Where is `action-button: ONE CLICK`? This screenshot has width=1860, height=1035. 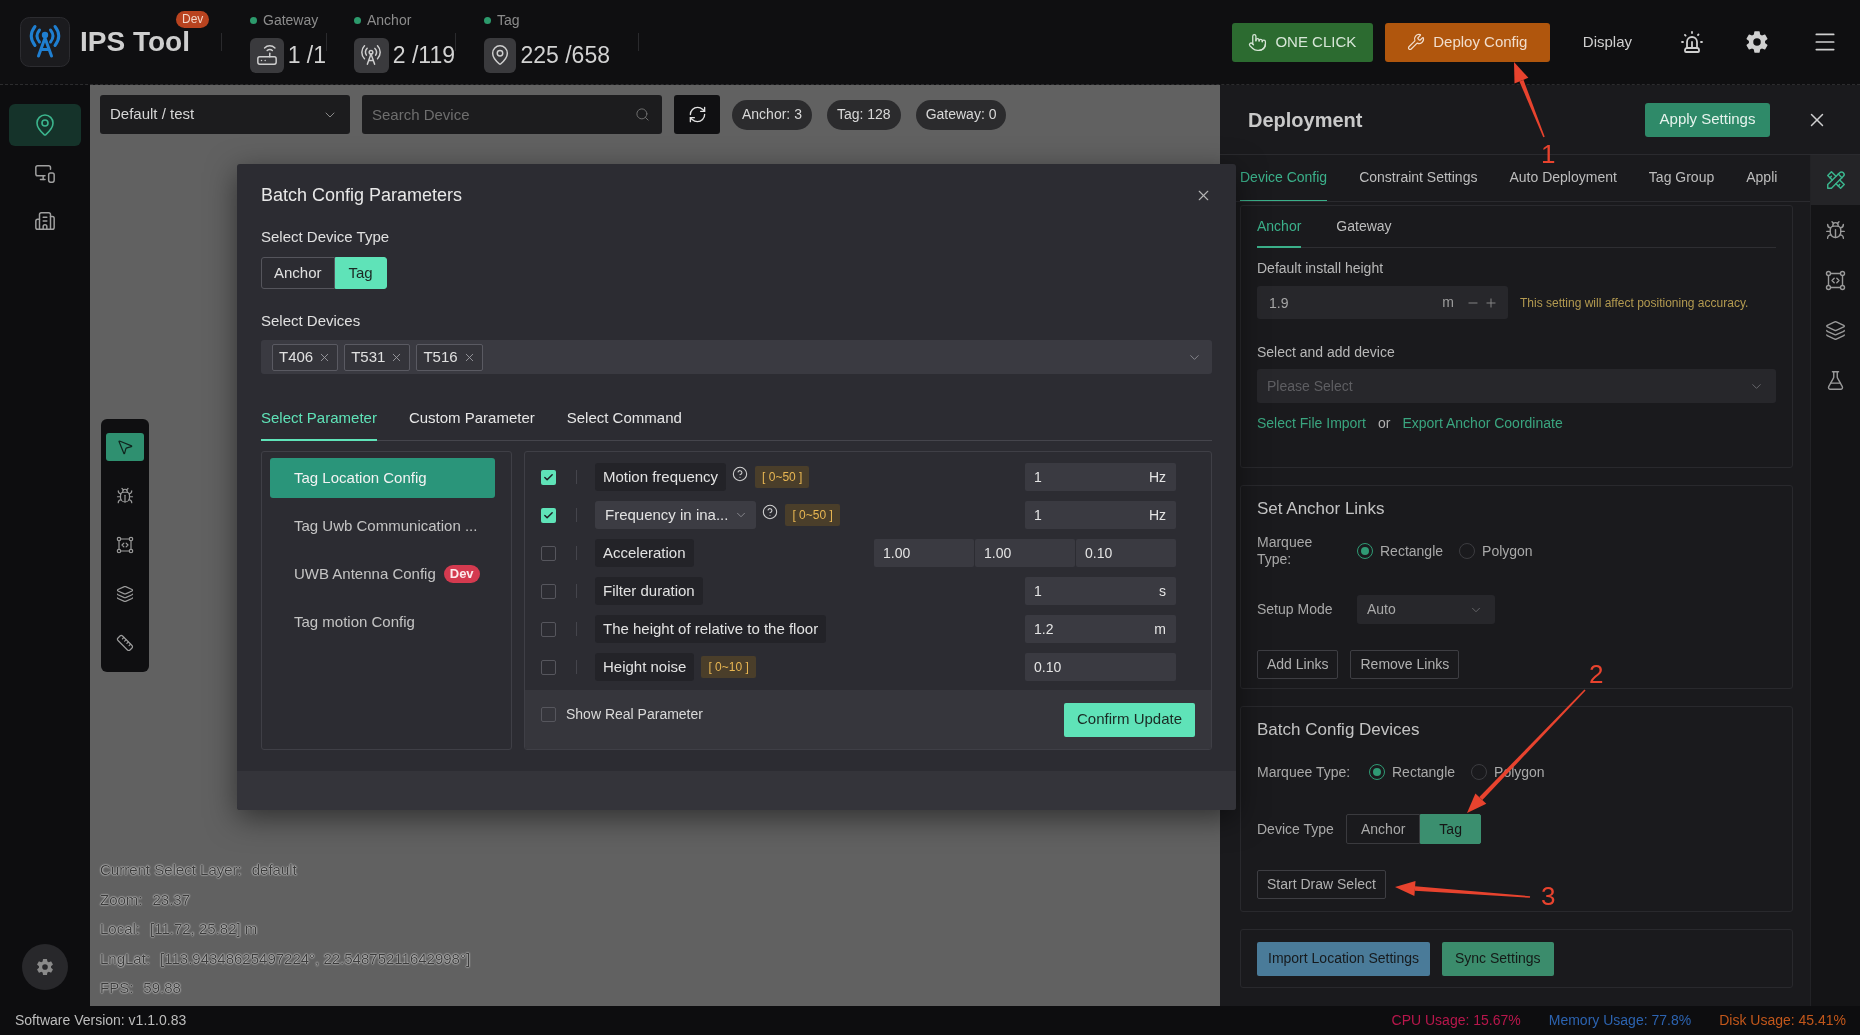 action-button: ONE CLICK is located at coordinates (1302, 42).